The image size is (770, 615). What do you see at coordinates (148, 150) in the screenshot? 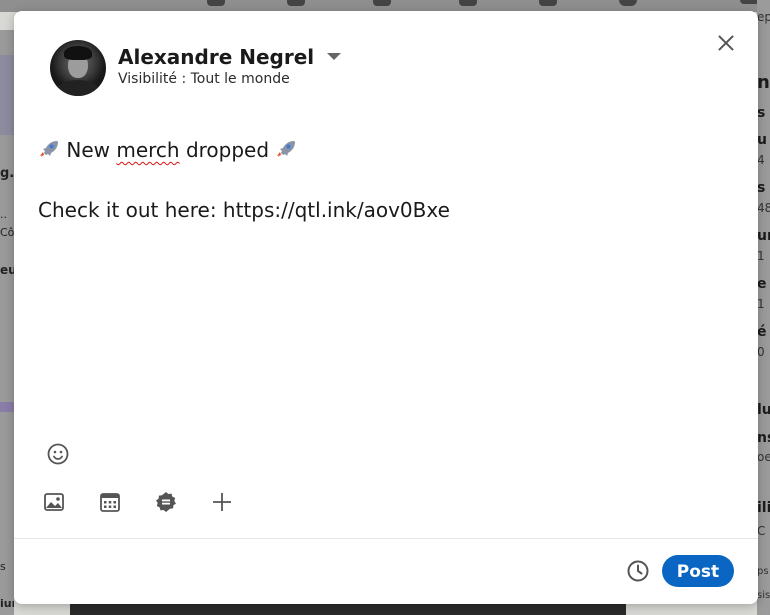
I see `misspelled-word: merch` at bounding box center [148, 150].